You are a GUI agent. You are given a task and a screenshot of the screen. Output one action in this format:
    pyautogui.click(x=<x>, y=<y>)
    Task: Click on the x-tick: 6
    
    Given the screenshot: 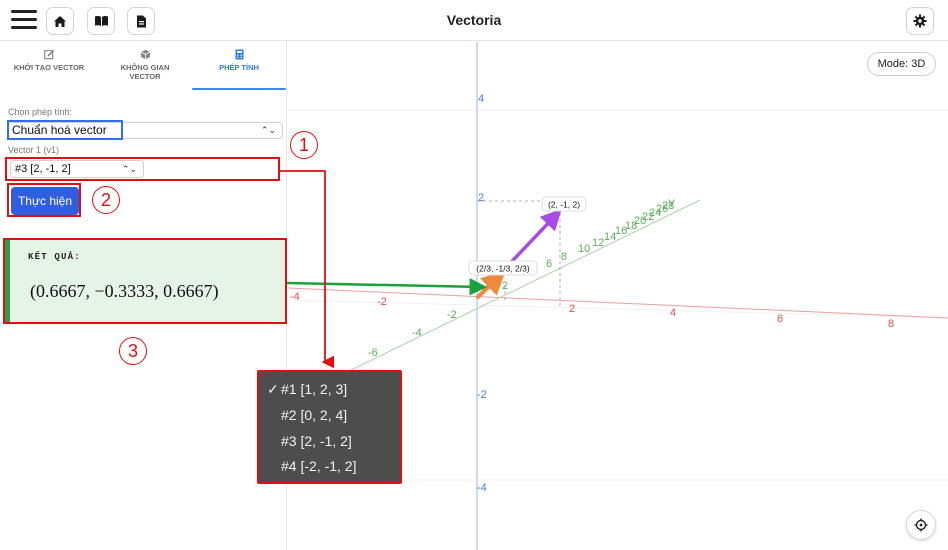 What is the action you would take?
    pyautogui.click(x=780, y=319)
    